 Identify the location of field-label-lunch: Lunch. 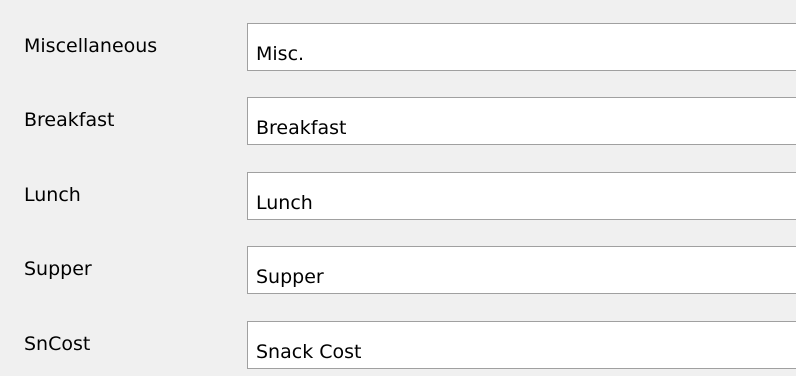
(52, 195).